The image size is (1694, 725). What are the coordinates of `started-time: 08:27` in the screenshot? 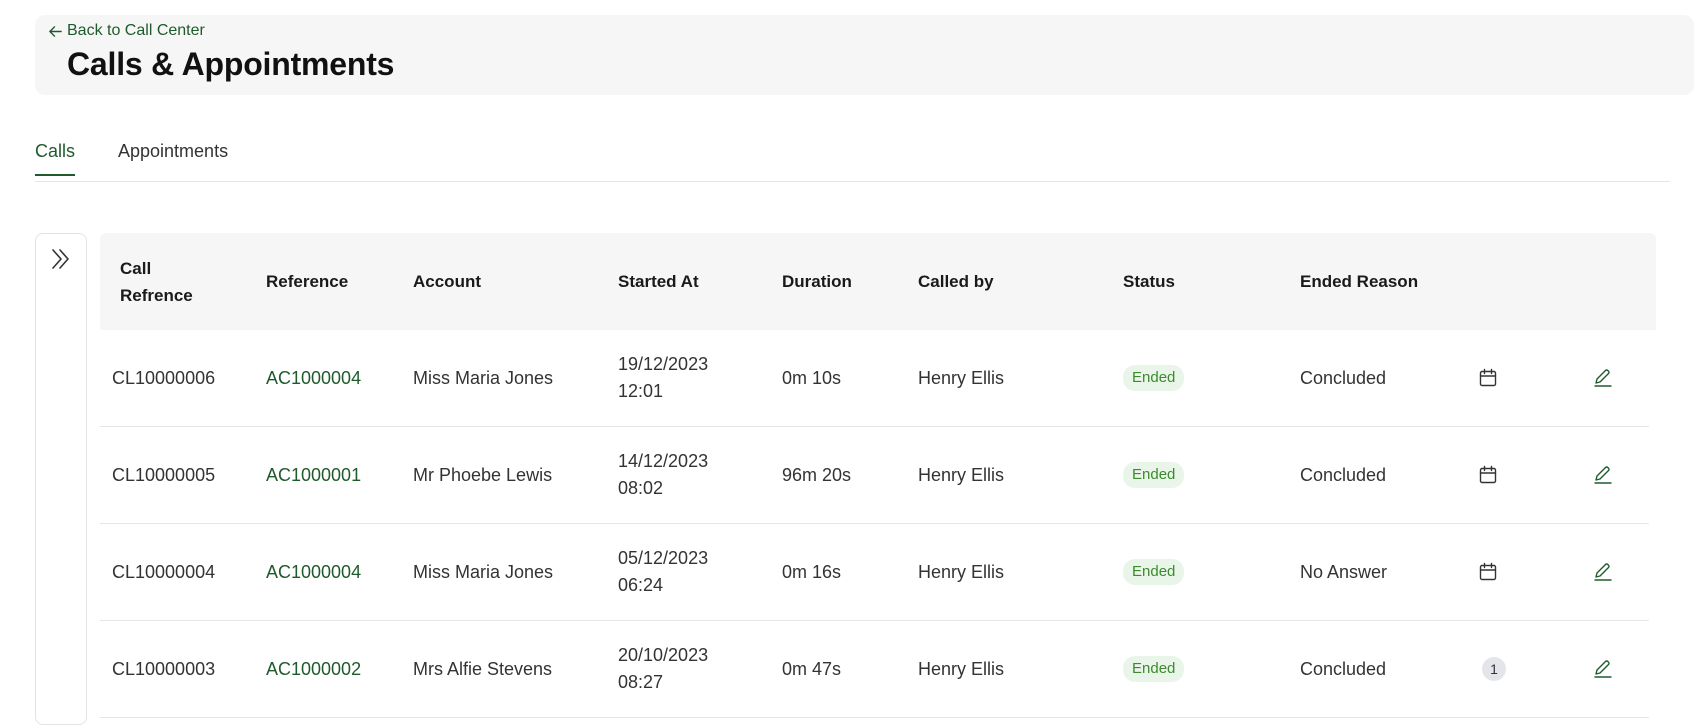 It's located at (641, 682).